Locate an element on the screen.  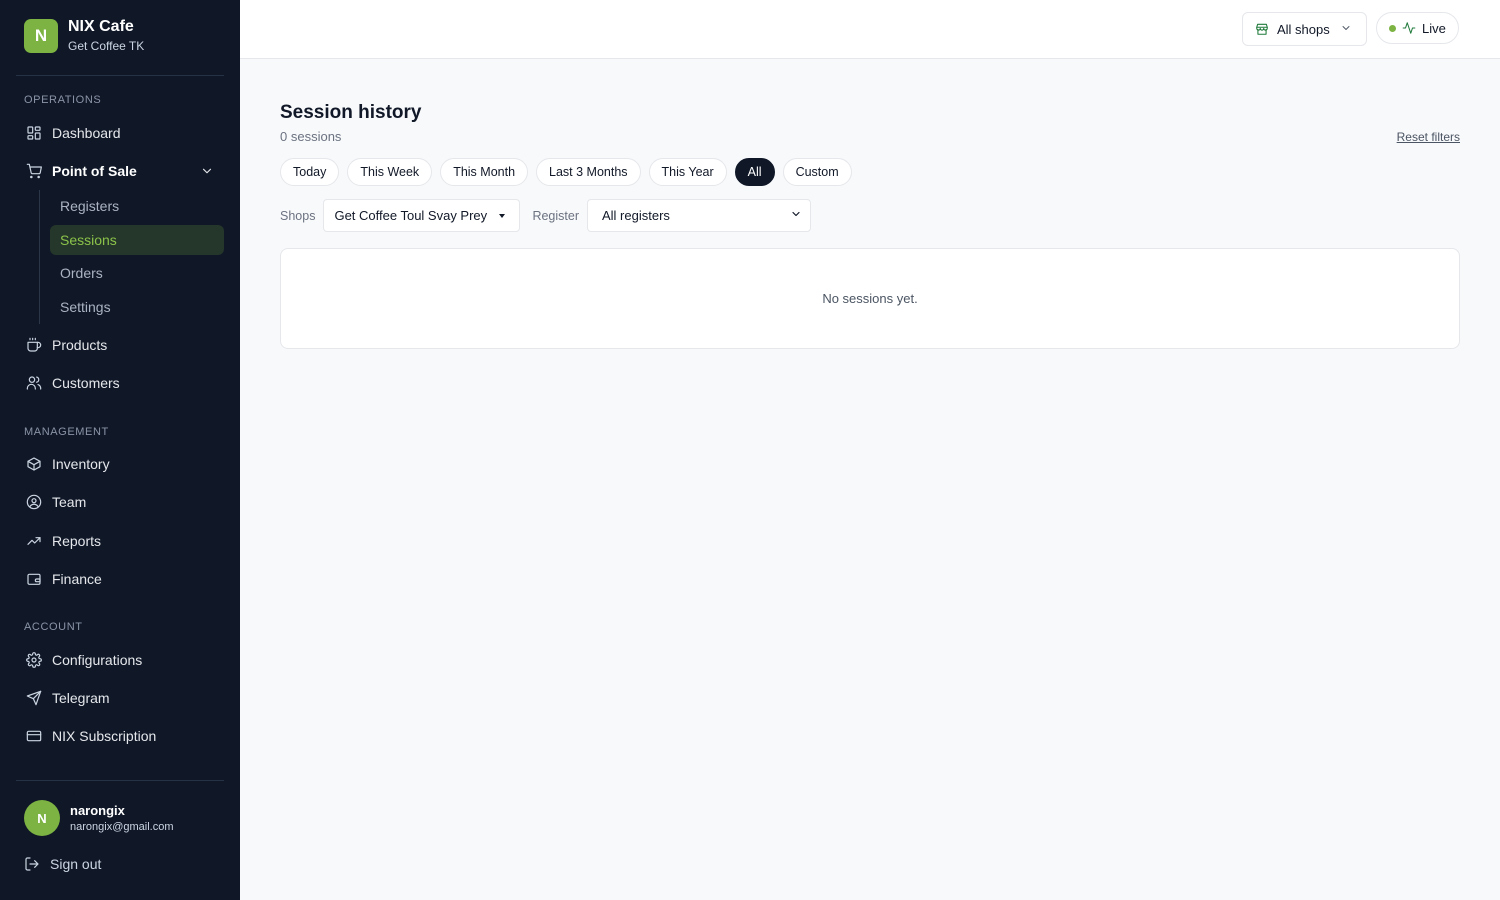
sessions-empty-state: No sessions yet. is located at coordinates (870, 298).